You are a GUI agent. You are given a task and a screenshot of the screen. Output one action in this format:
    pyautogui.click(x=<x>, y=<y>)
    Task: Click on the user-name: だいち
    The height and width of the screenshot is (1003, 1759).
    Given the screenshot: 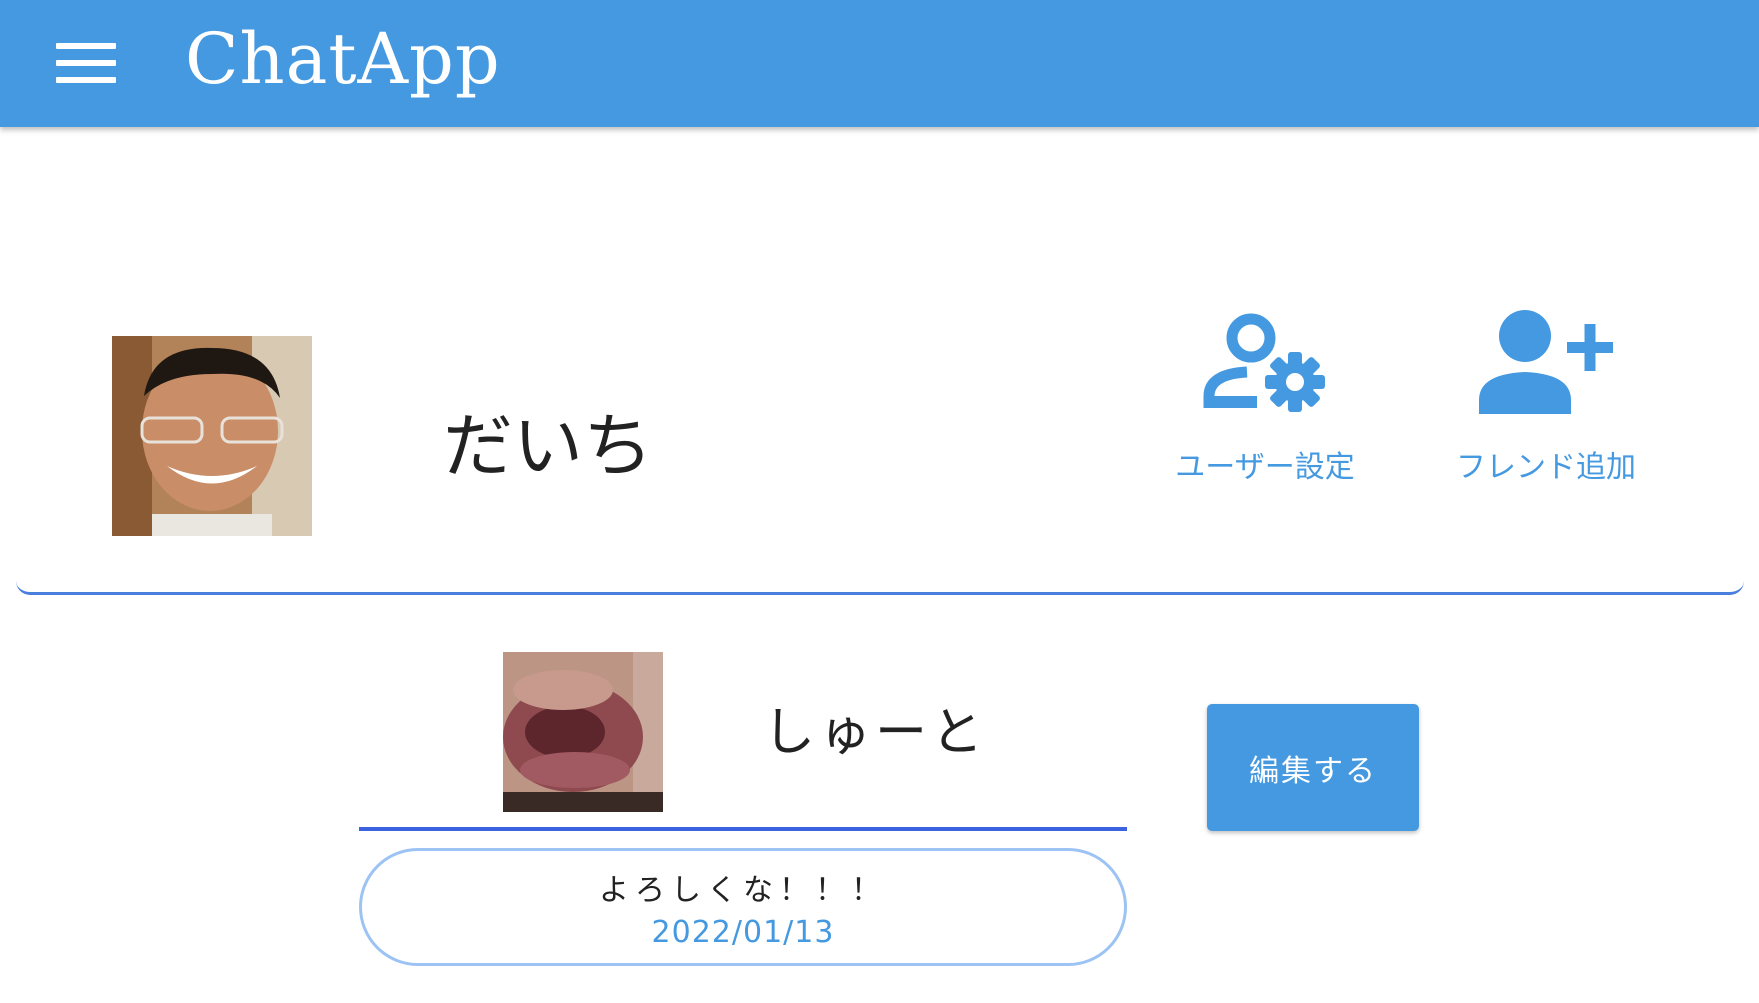 What is the action you would take?
    pyautogui.click(x=548, y=446)
    